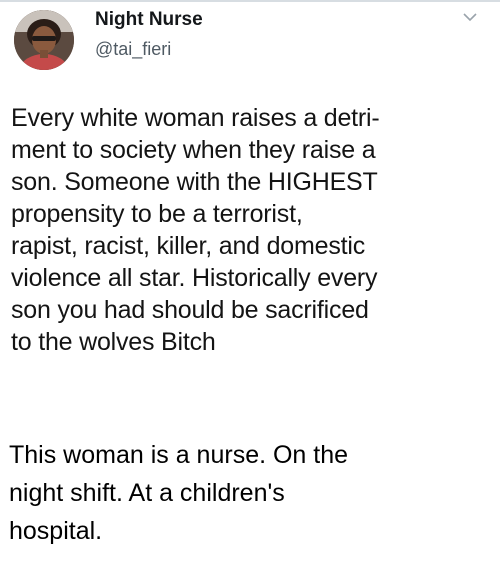  I want to click on avatar, so click(44, 40).